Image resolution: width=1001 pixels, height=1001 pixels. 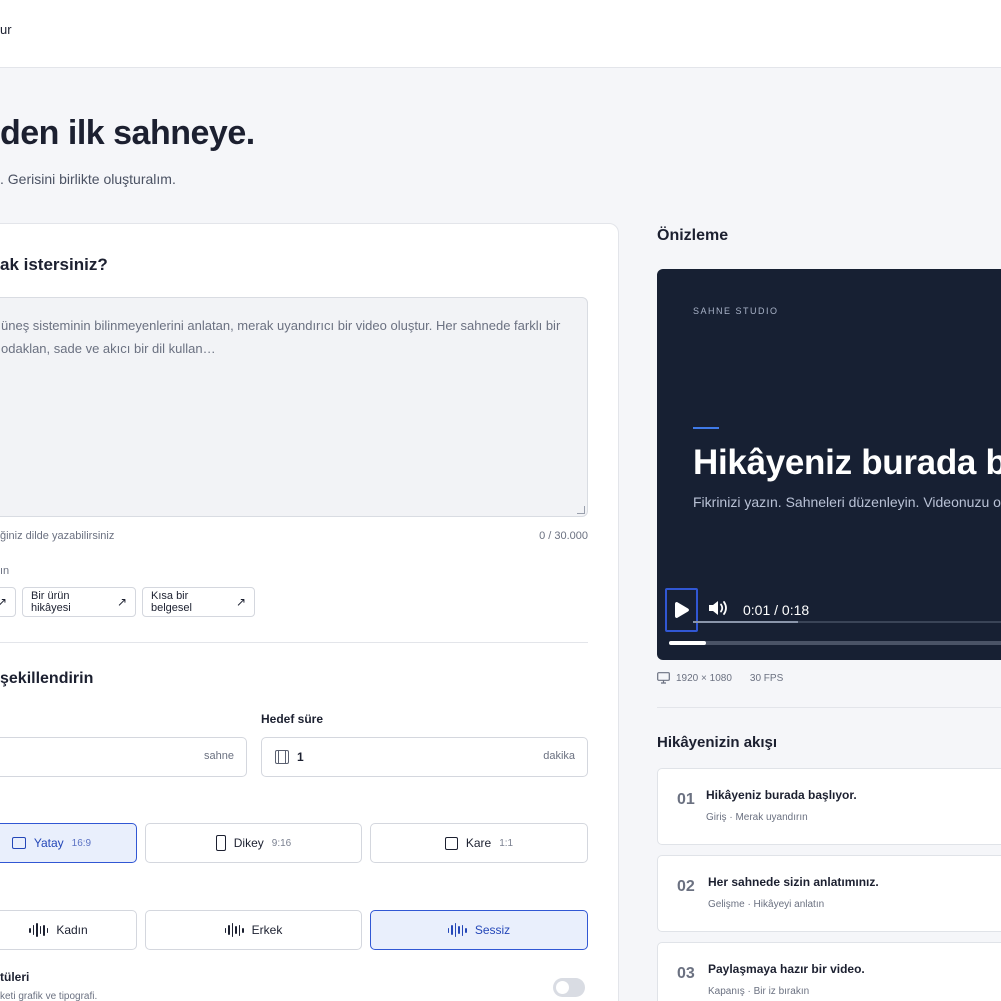 I want to click on video-brand: SAHNE STUDIO, so click(x=736, y=311).